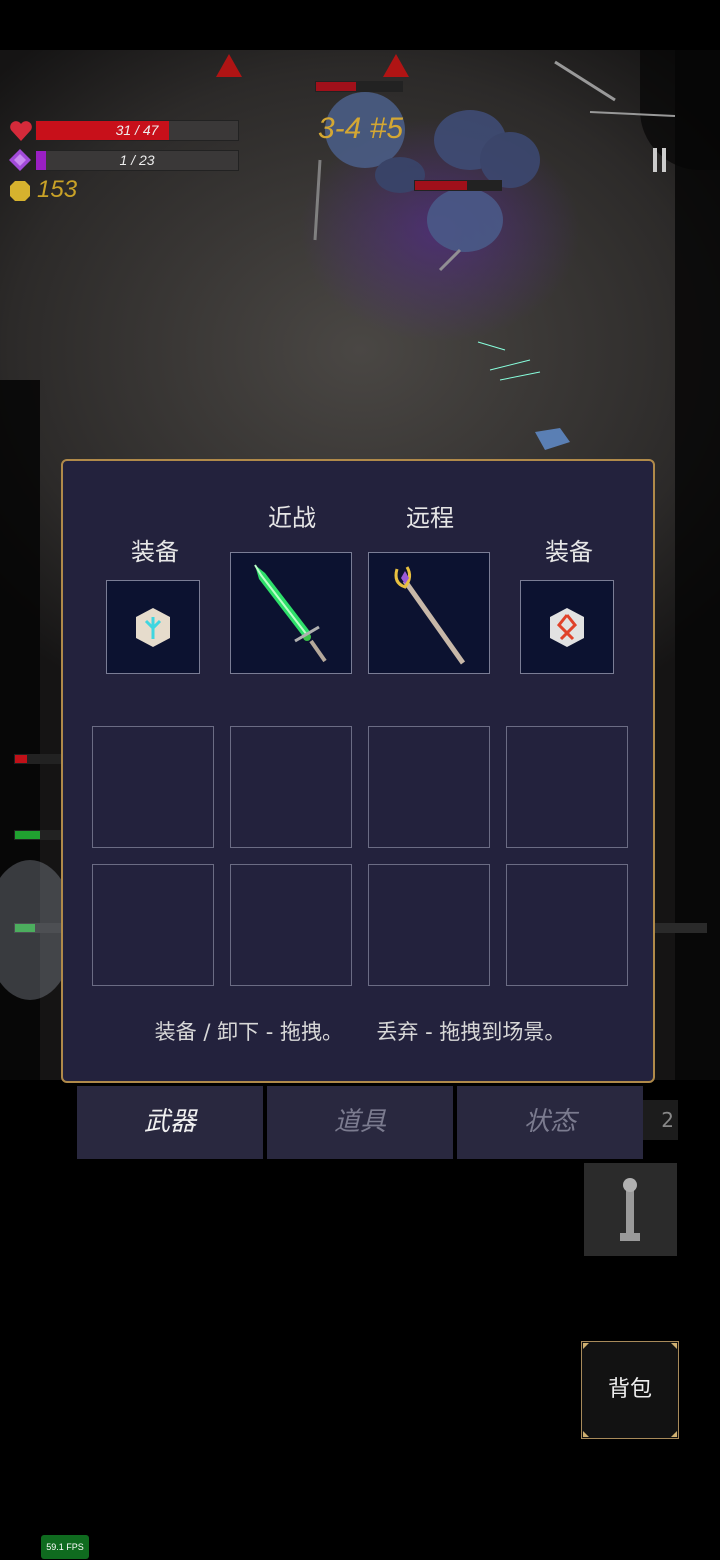 Image resolution: width=720 pixels, height=1560 pixels. I want to click on hint-equip: 装备 / 卸下 - 拖拽。, so click(249, 1032).